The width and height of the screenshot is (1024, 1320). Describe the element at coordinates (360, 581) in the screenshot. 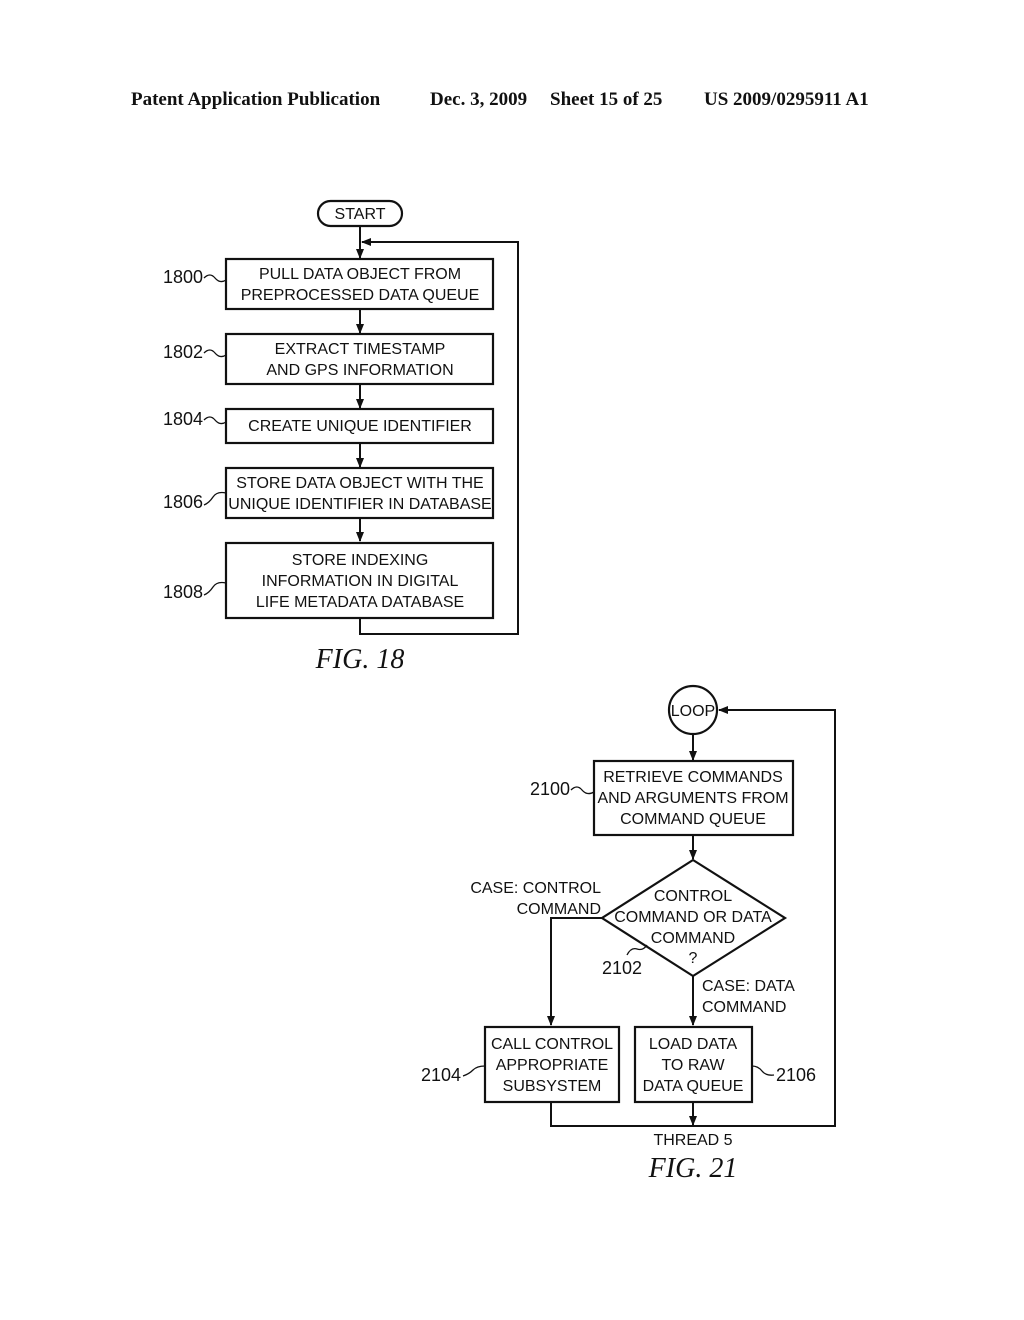

I see `step-text-line: INFORMATION IN DIGITAL` at that location.